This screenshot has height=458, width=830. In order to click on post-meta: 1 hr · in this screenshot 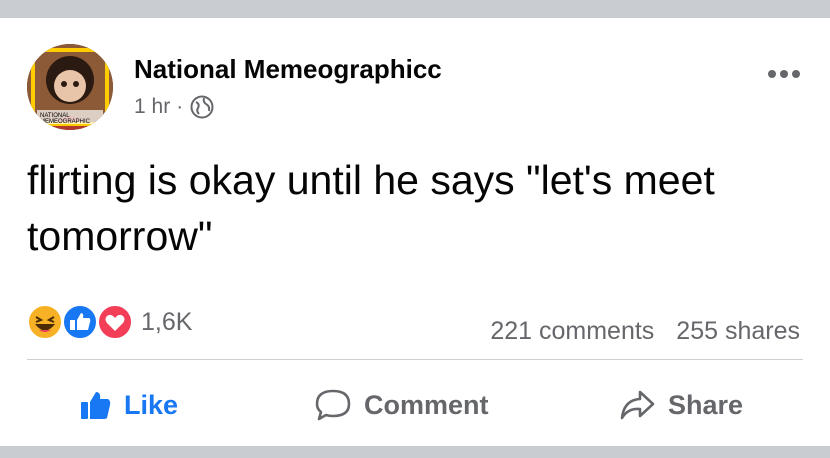, I will do `click(174, 107)`.